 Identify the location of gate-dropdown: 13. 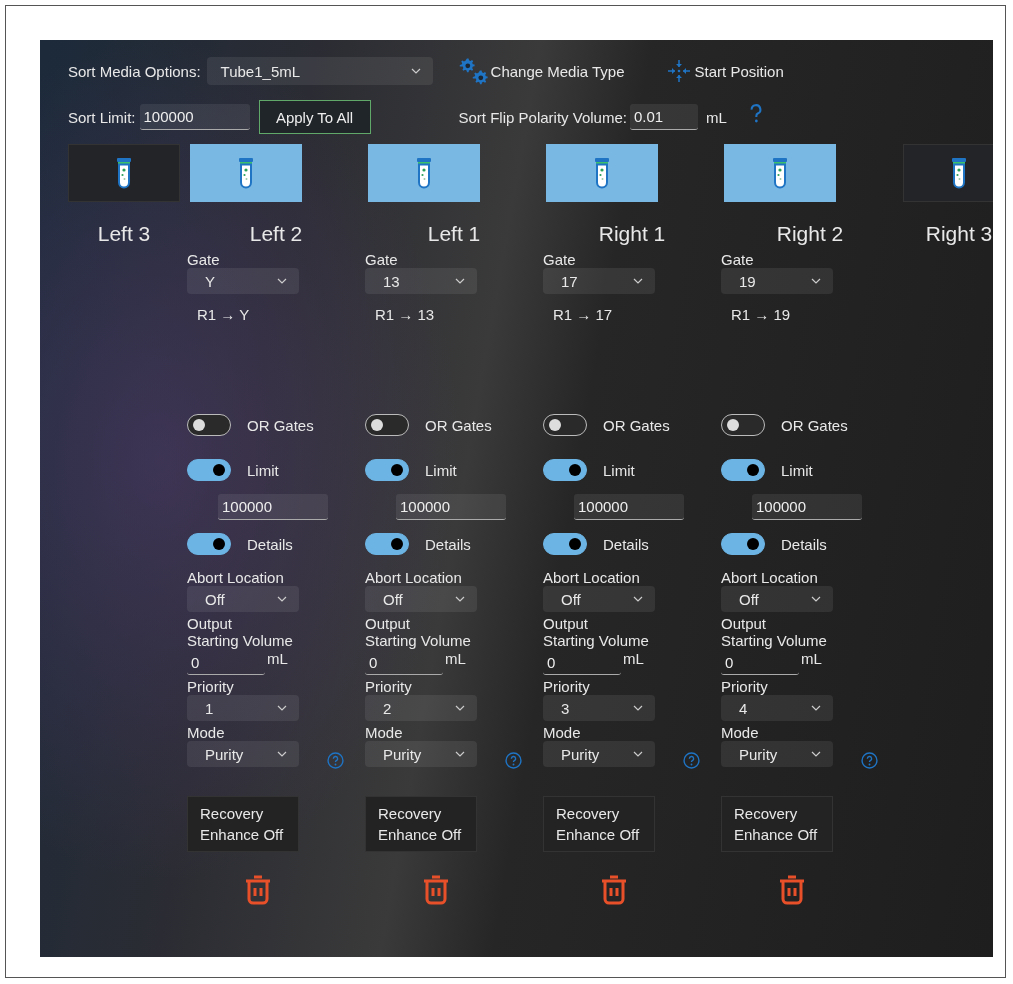
(421, 281).